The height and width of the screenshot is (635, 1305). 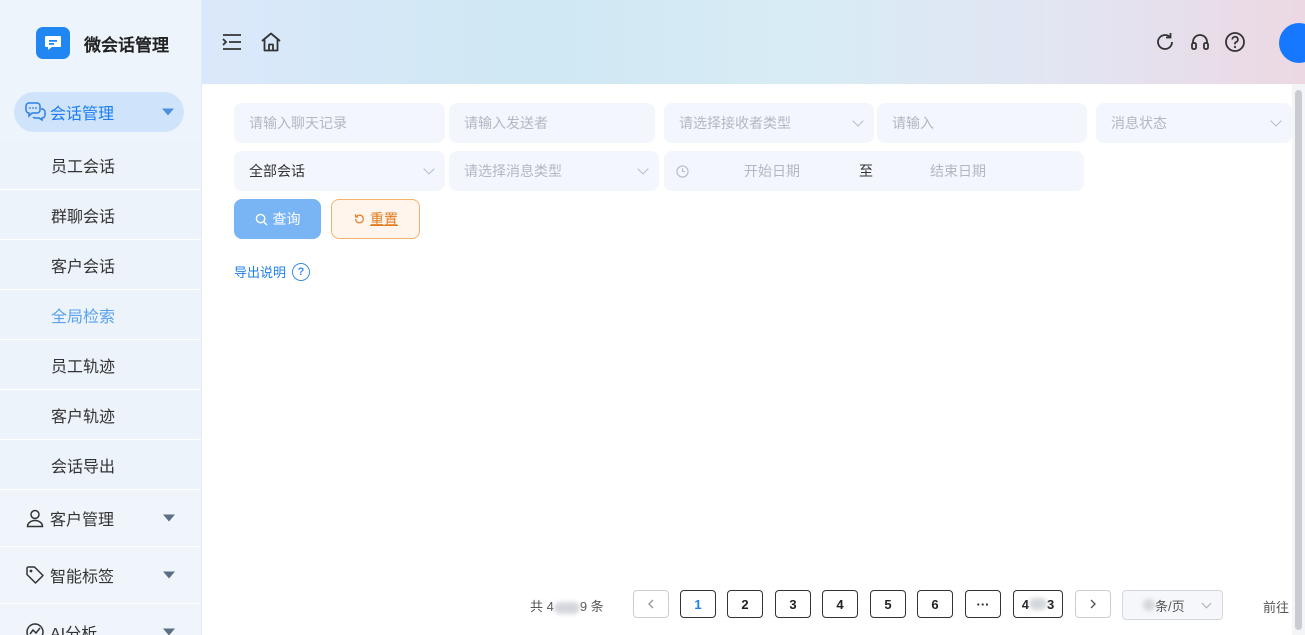 I want to click on last-page-suffix: 3, so click(x=1051, y=604).